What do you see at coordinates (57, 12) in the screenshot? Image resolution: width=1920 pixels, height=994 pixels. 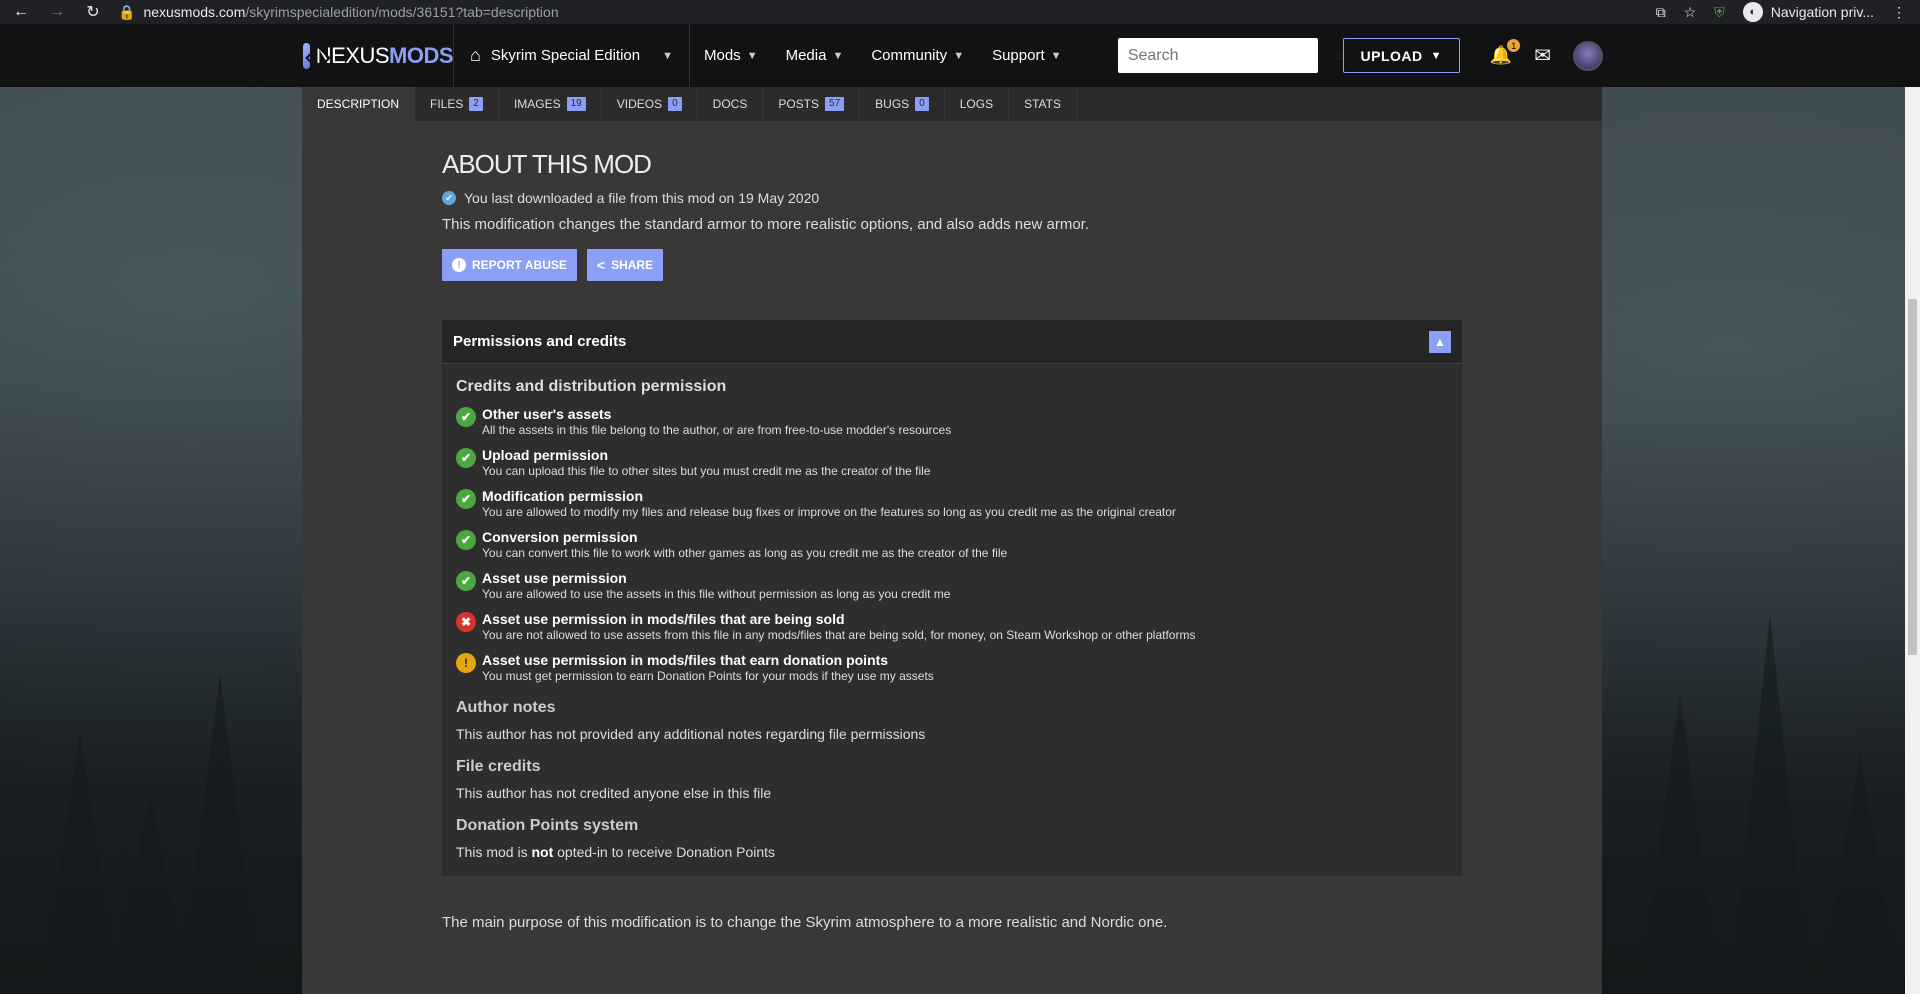 I see `forward-icon: →` at bounding box center [57, 12].